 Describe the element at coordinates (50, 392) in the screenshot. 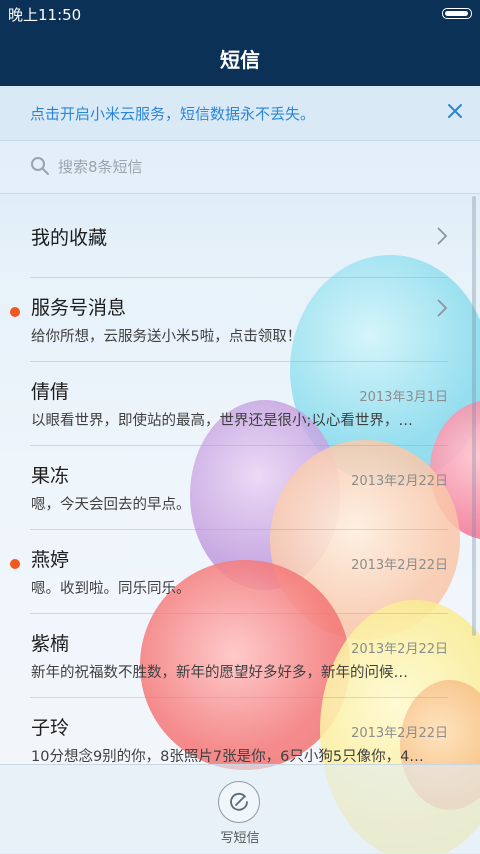

I see `item-name: 倩倩` at that location.